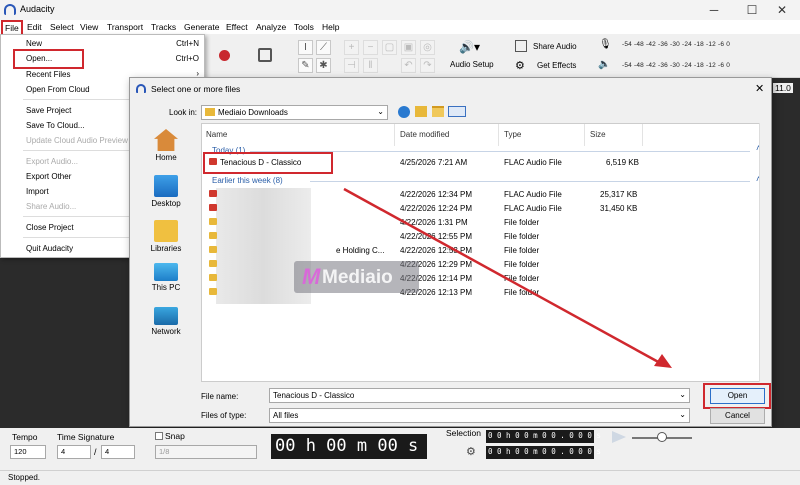 The height and width of the screenshot is (485, 800). Describe the element at coordinates (125, 27) in the screenshot. I see `menu-transport: Transport` at that location.